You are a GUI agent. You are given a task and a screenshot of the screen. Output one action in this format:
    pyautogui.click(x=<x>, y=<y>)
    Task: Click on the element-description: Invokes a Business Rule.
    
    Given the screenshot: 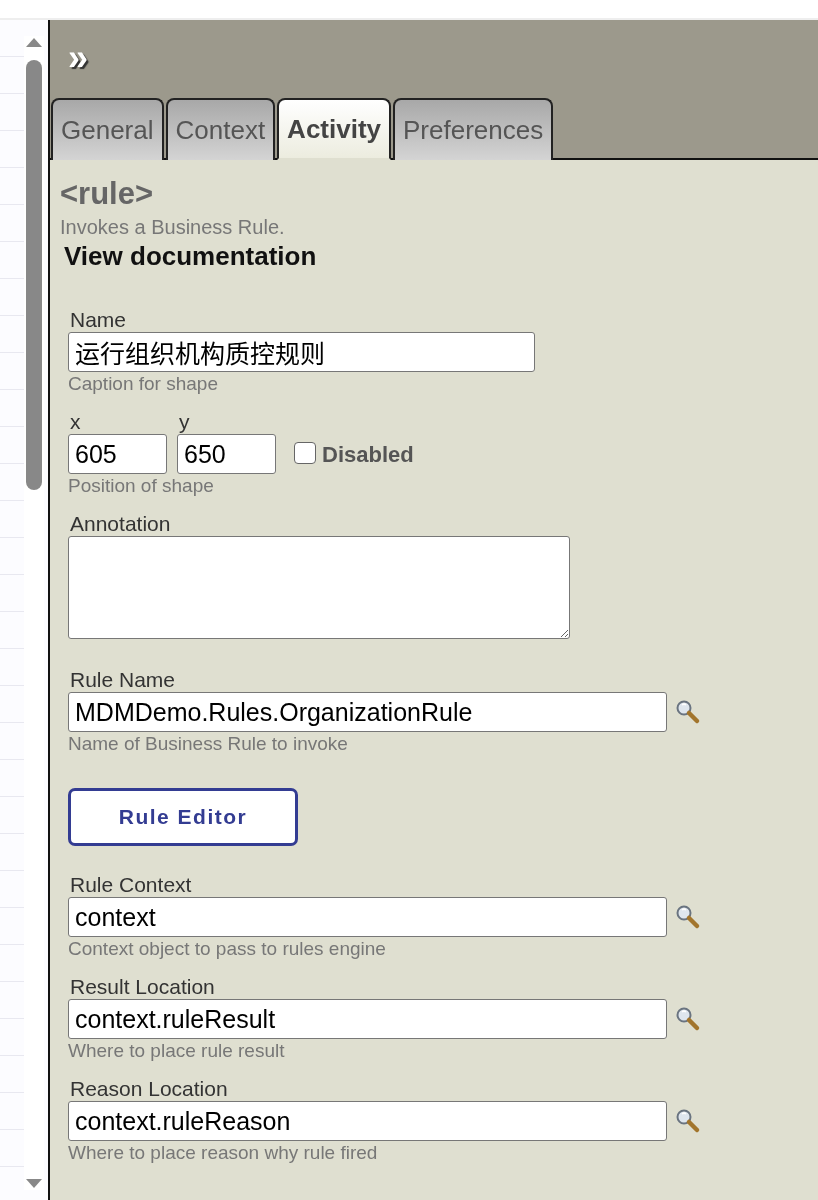 What is the action you would take?
    pyautogui.click(x=173, y=227)
    